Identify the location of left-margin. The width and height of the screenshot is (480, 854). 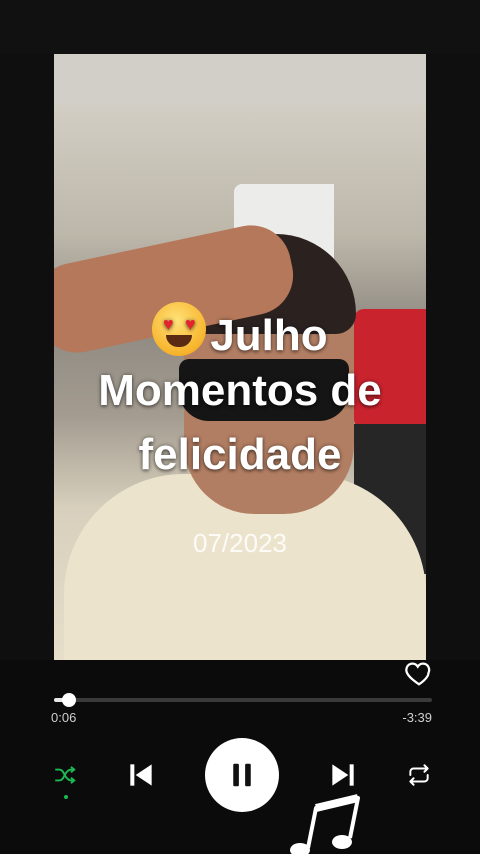
(27, 357).